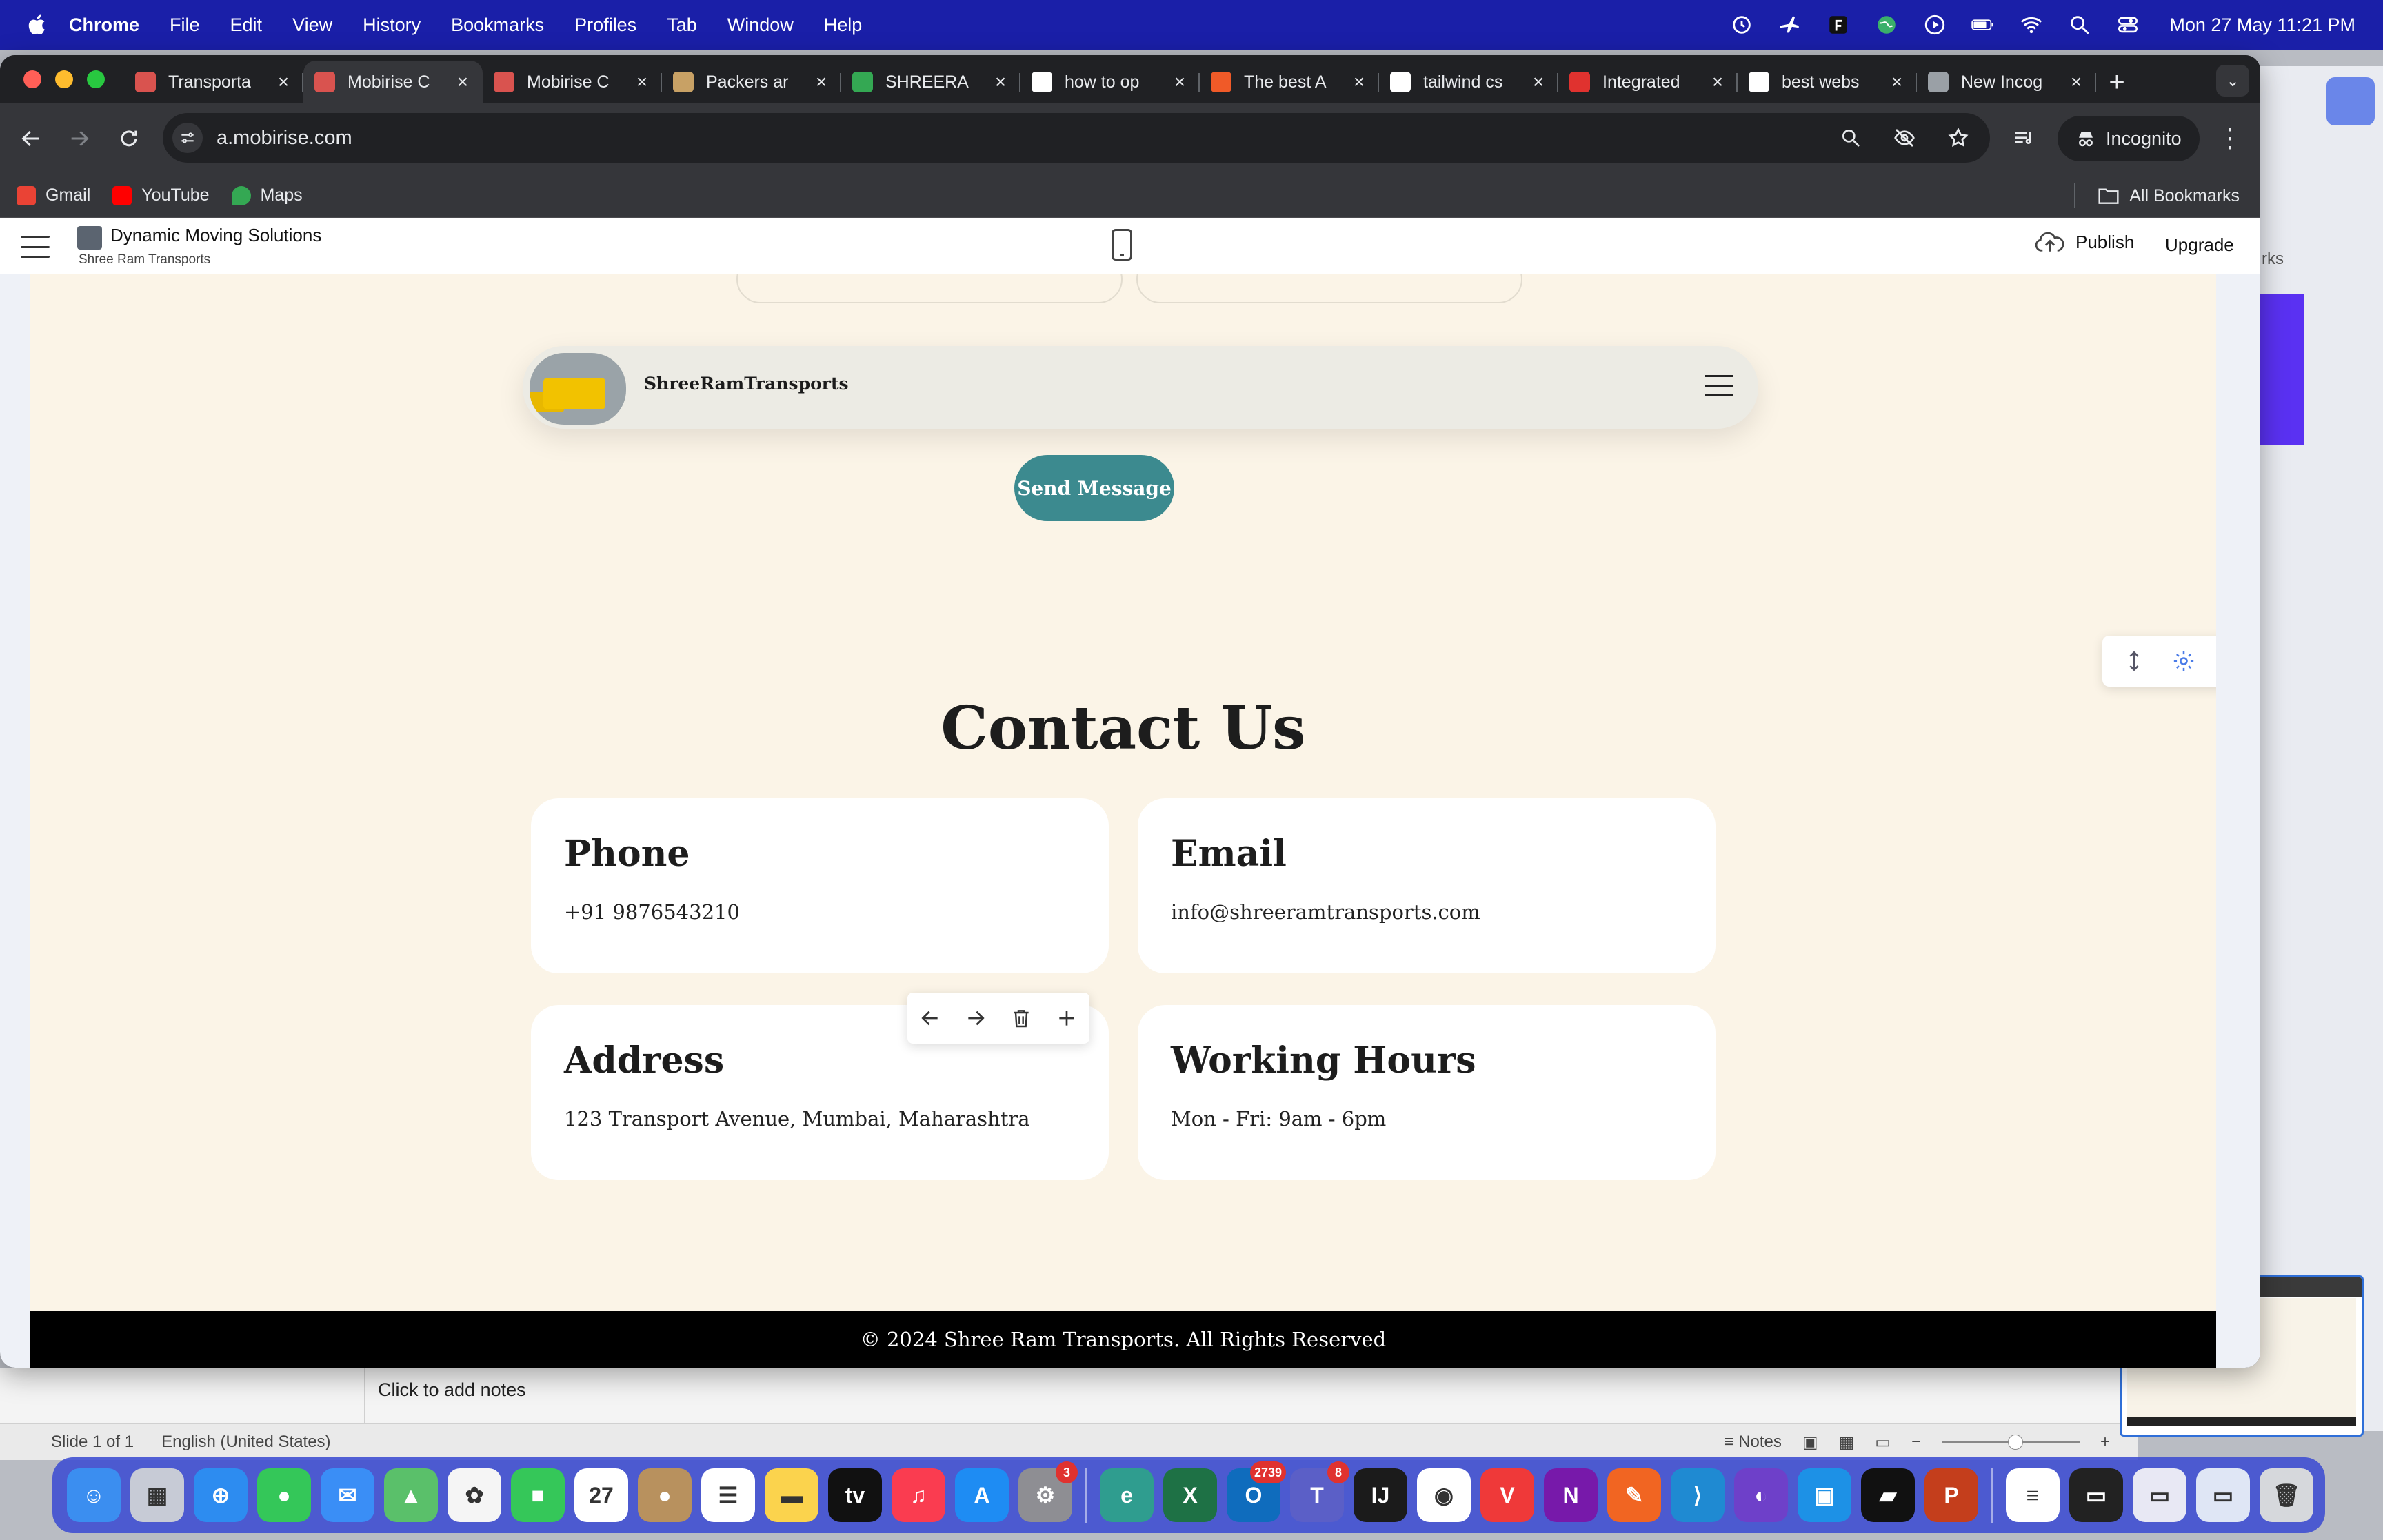 Image resolution: width=2383 pixels, height=1540 pixels. Describe the element at coordinates (104, 25) in the screenshot. I see `menu-app-name: Chrome` at that location.